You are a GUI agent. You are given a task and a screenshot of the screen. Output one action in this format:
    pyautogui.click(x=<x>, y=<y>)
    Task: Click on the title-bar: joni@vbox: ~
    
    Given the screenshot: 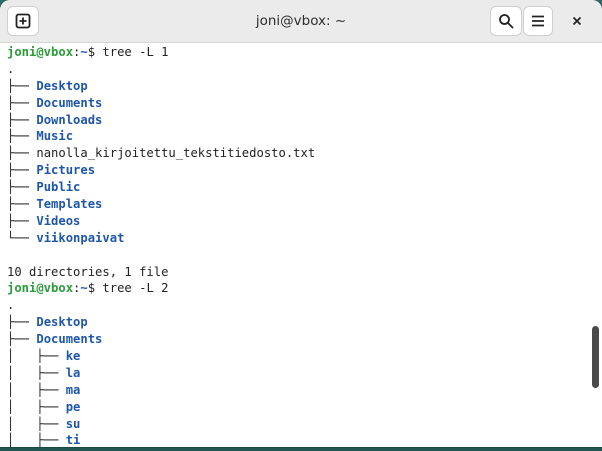 What is the action you would take?
    pyautogui.click(x=301, y=21)
    